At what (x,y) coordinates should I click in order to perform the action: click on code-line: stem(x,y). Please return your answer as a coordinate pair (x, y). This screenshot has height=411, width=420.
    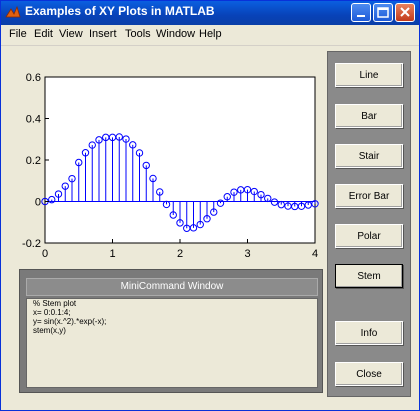
    Looking at the image, I should click on (49, 330).